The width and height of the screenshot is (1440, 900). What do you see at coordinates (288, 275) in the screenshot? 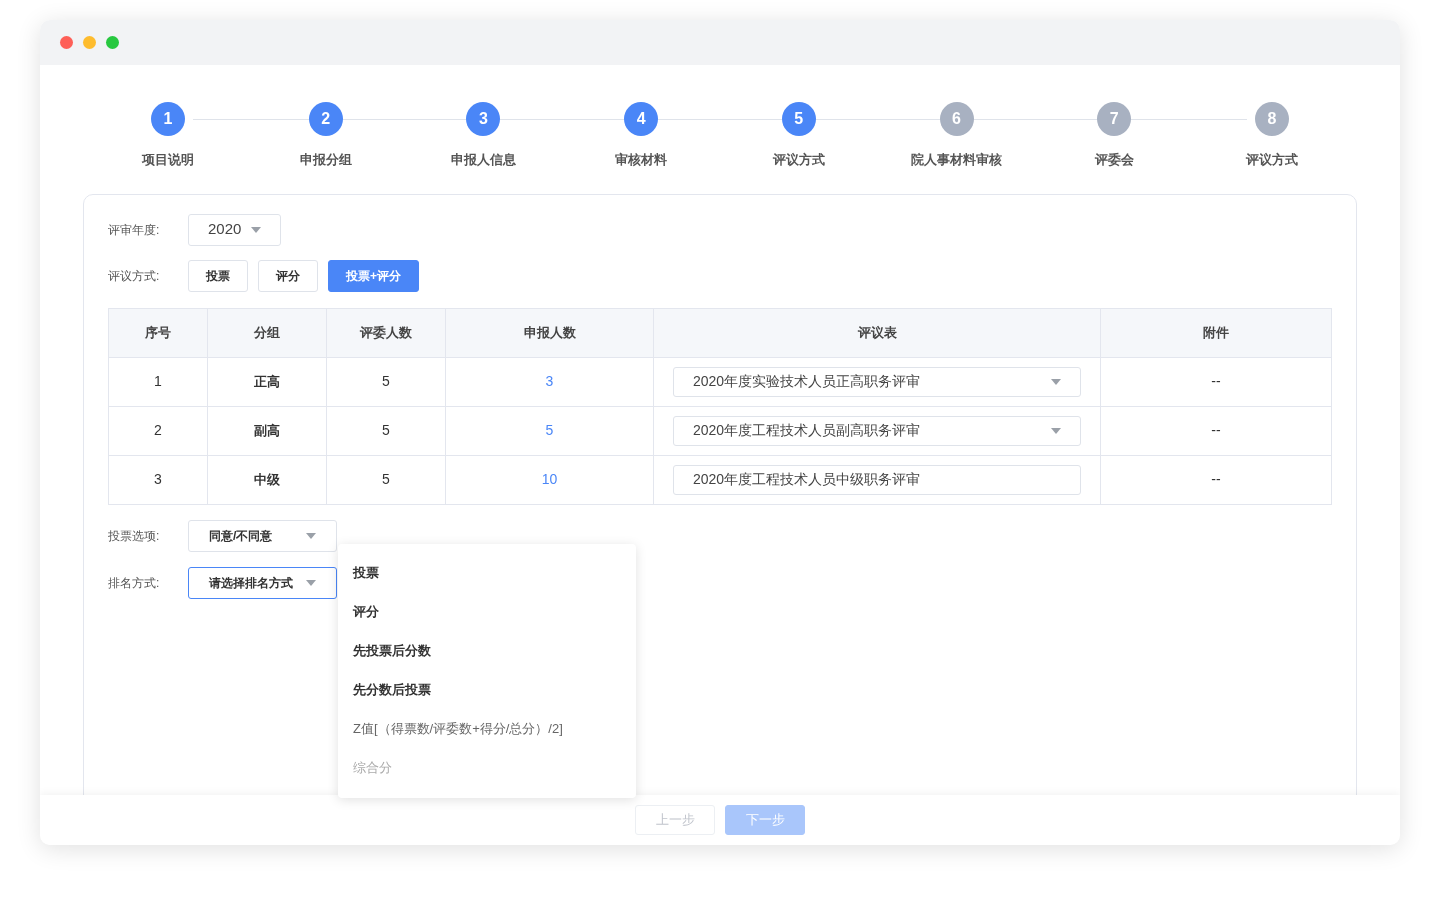
I see `method-button: 评分` at bounding box center [288, 275].